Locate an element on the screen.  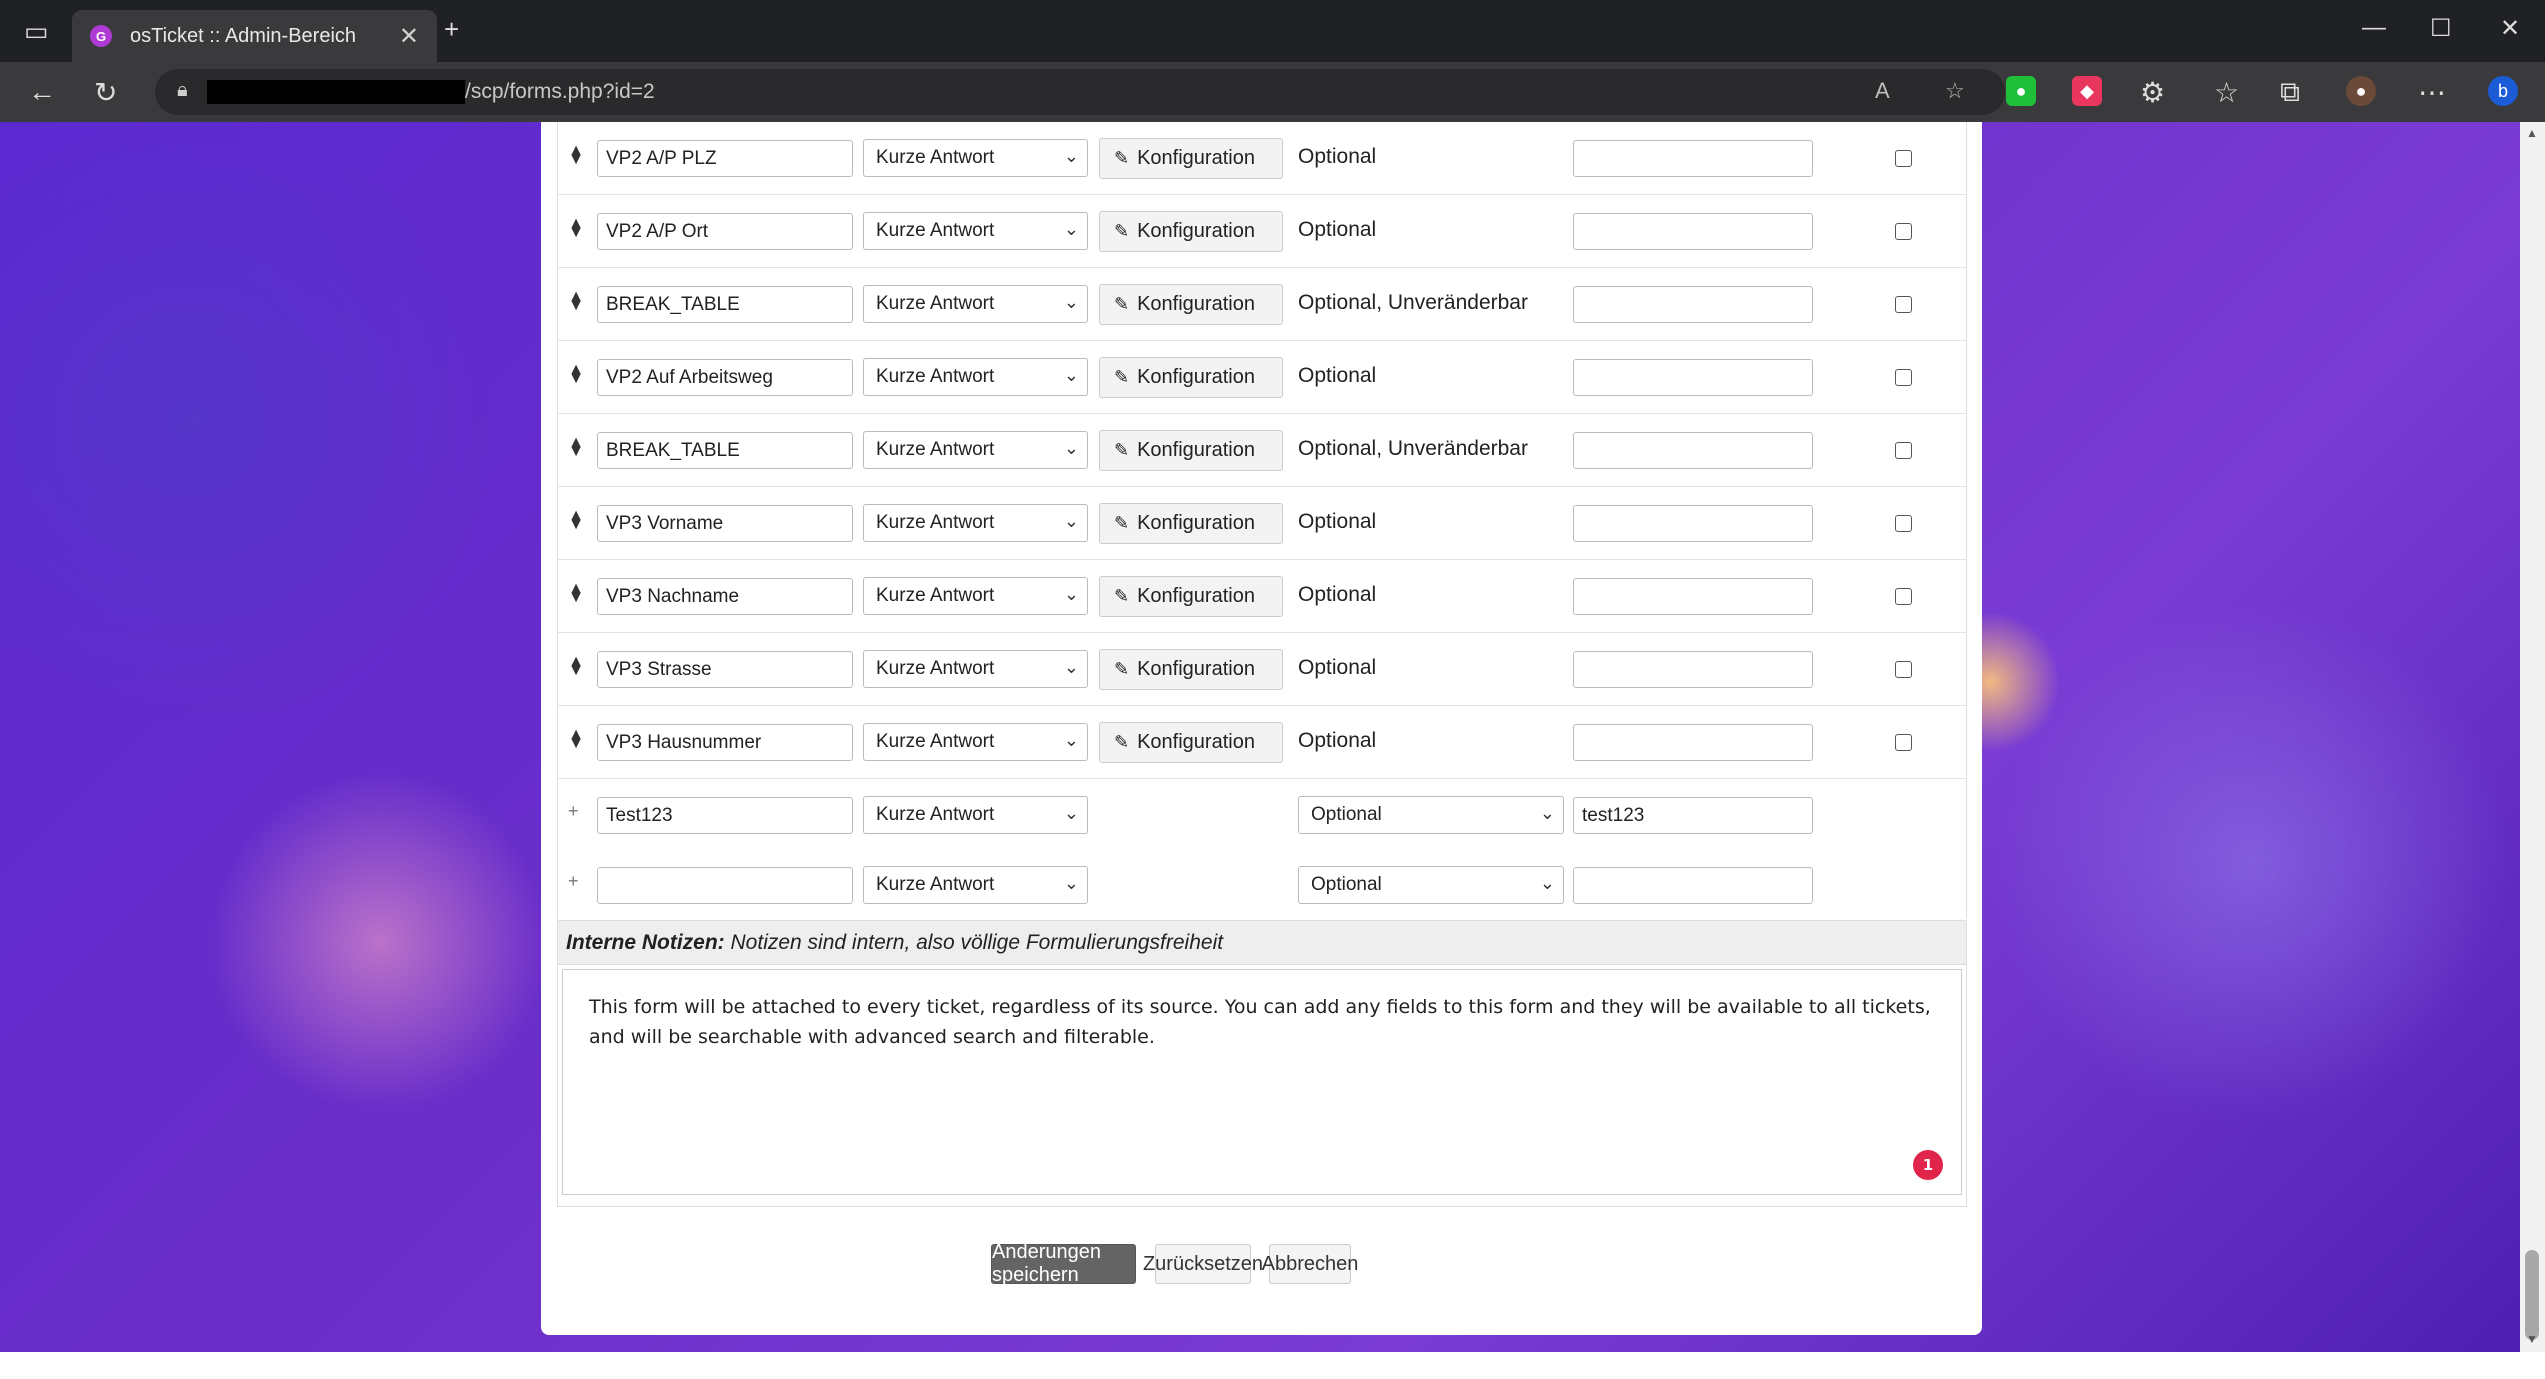
more-menu-icon: ⋯ is located at coordinates (2432, 92).